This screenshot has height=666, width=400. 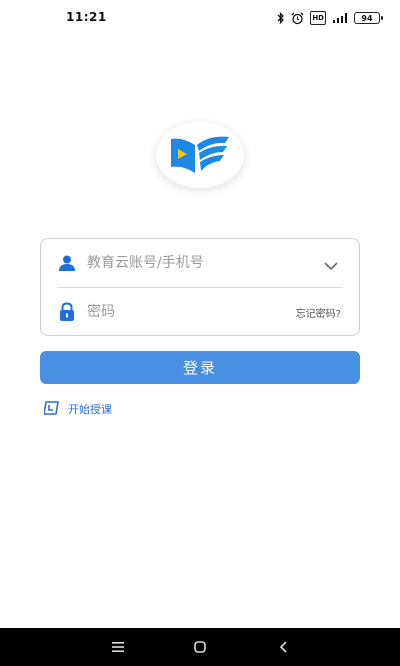 I want to click on signal-icon, so click(x=340, y=18).